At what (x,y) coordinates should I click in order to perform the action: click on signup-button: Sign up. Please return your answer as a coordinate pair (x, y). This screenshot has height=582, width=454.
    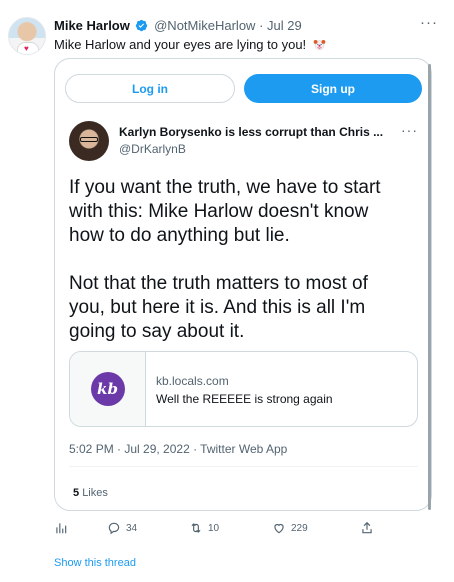
    Looking at the image, I should click on (333, 88).